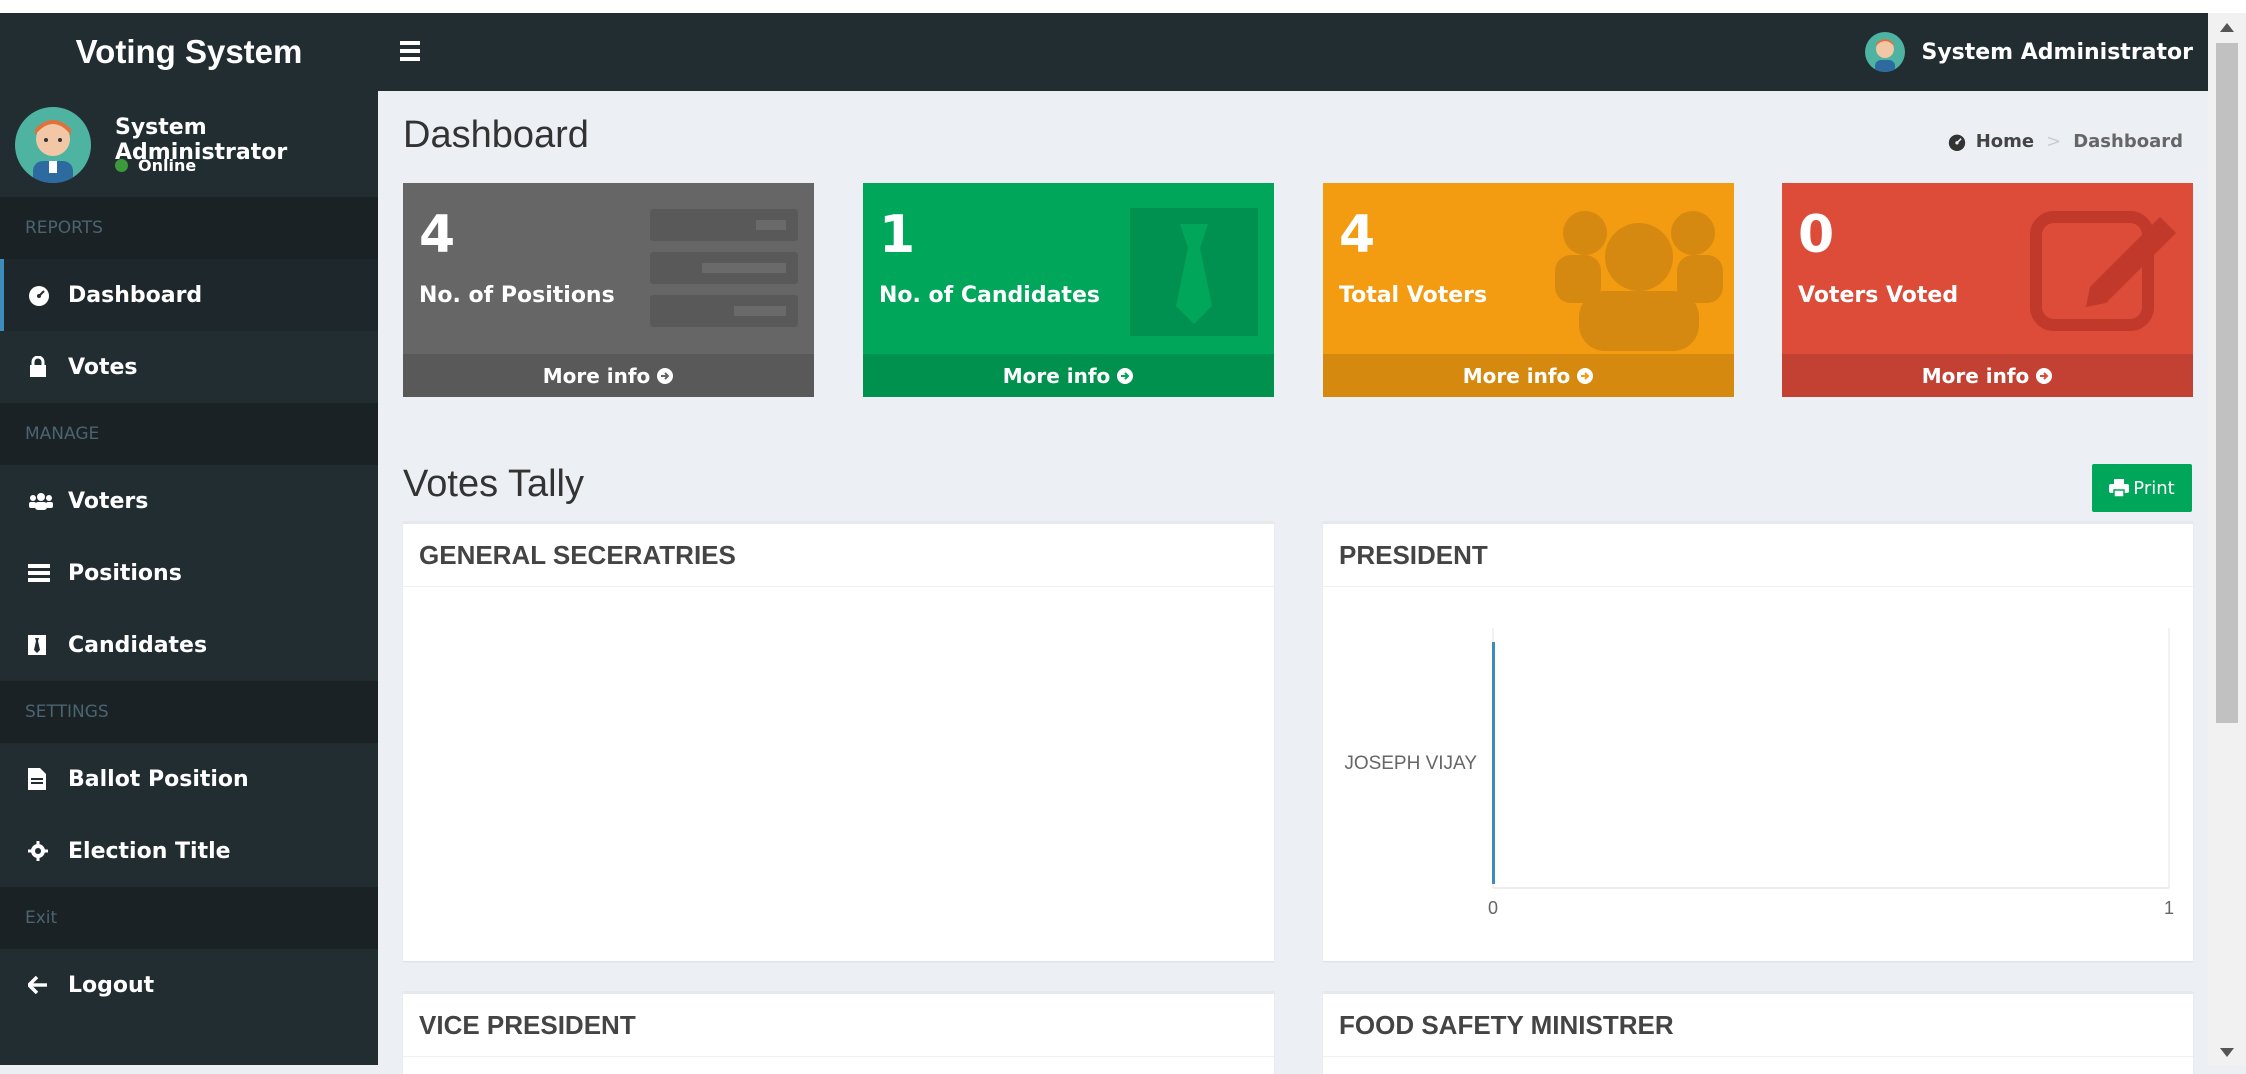 The width and height of the screenshot is (2246, 1074). What do you see at coordinates (103, 367) in the screenshot?
I see `sidebar-item-label: Votes` at bounding box center [103, 367].